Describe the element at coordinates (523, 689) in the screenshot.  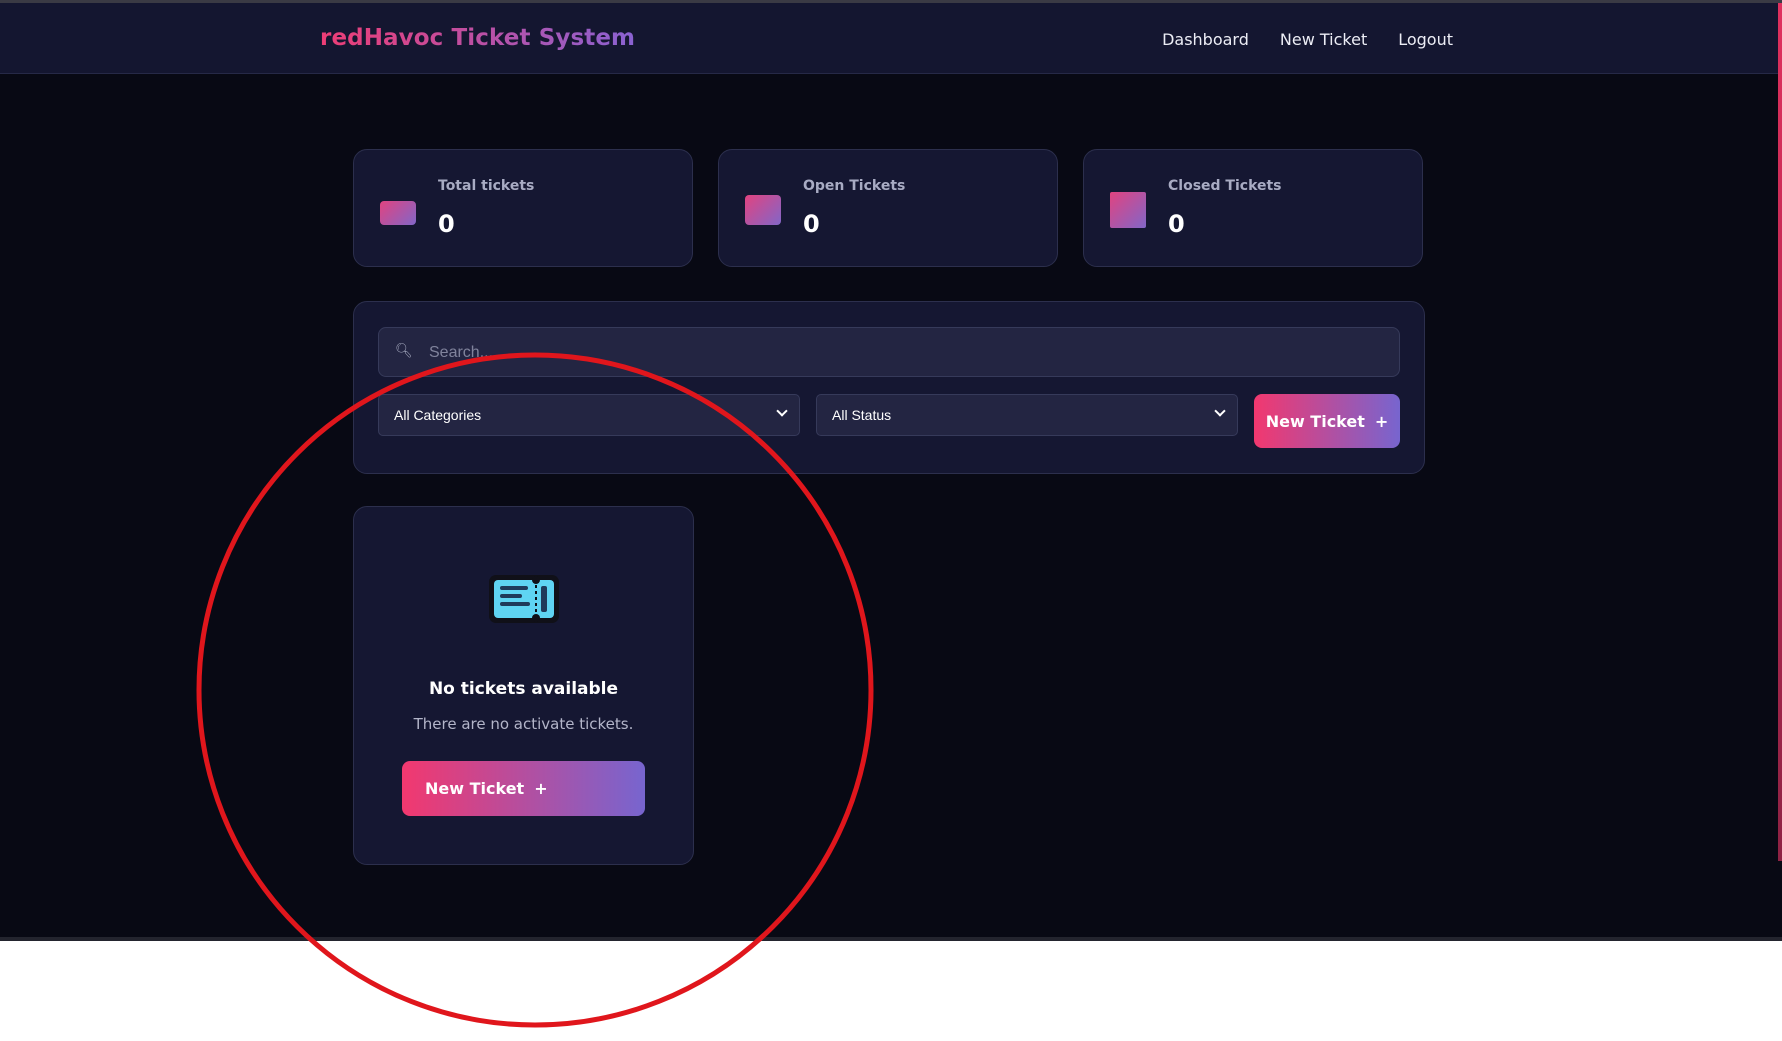
I see `empty-state-title: No tickets available` at that location.